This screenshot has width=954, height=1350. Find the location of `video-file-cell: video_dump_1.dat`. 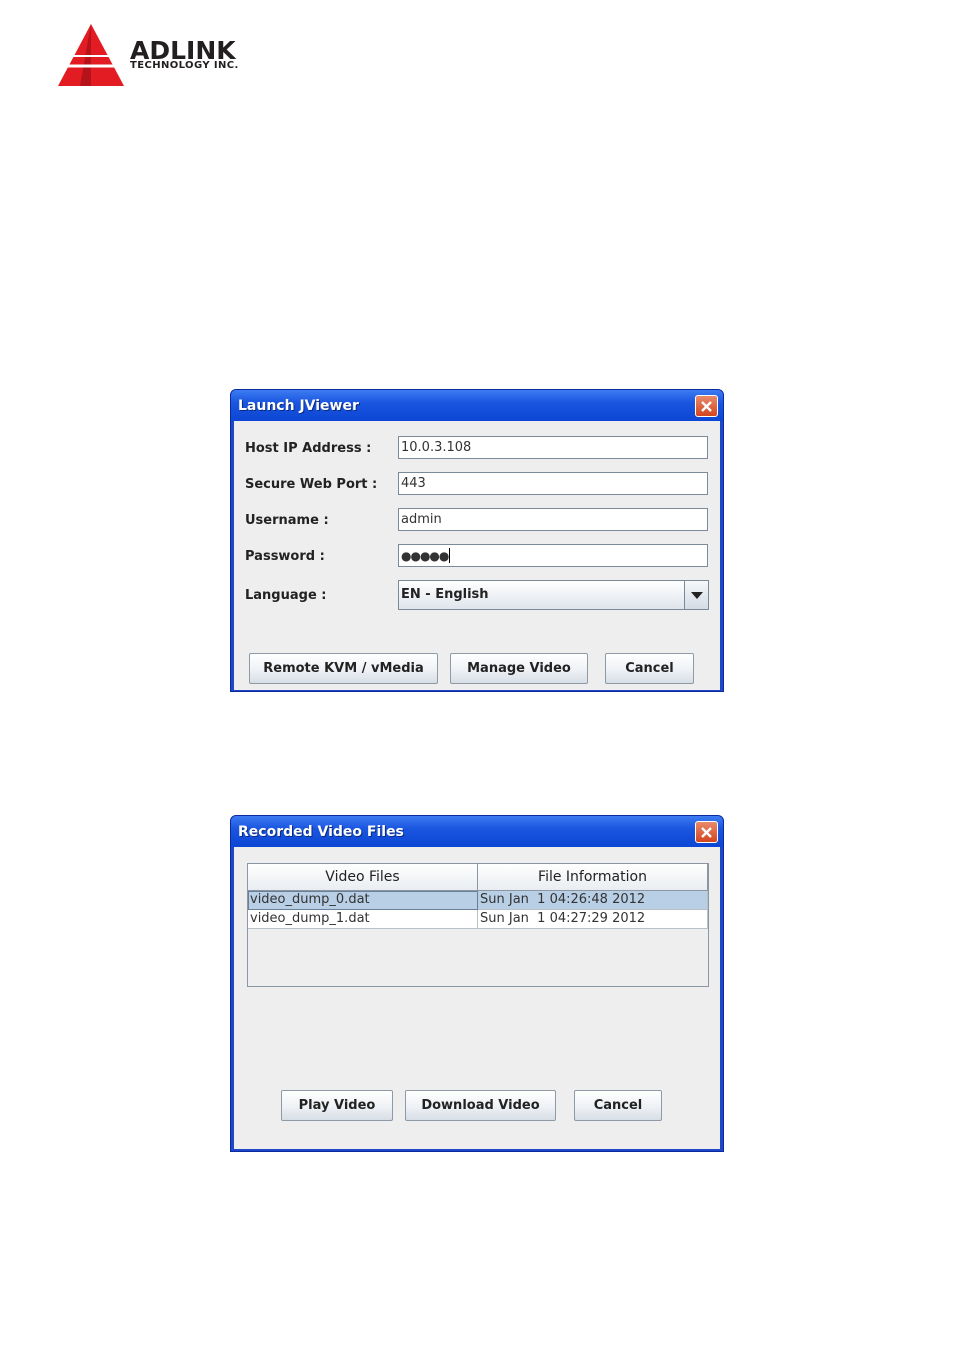

video-file-cell: video_dump_1.dat is located at coordinates (363, 919).